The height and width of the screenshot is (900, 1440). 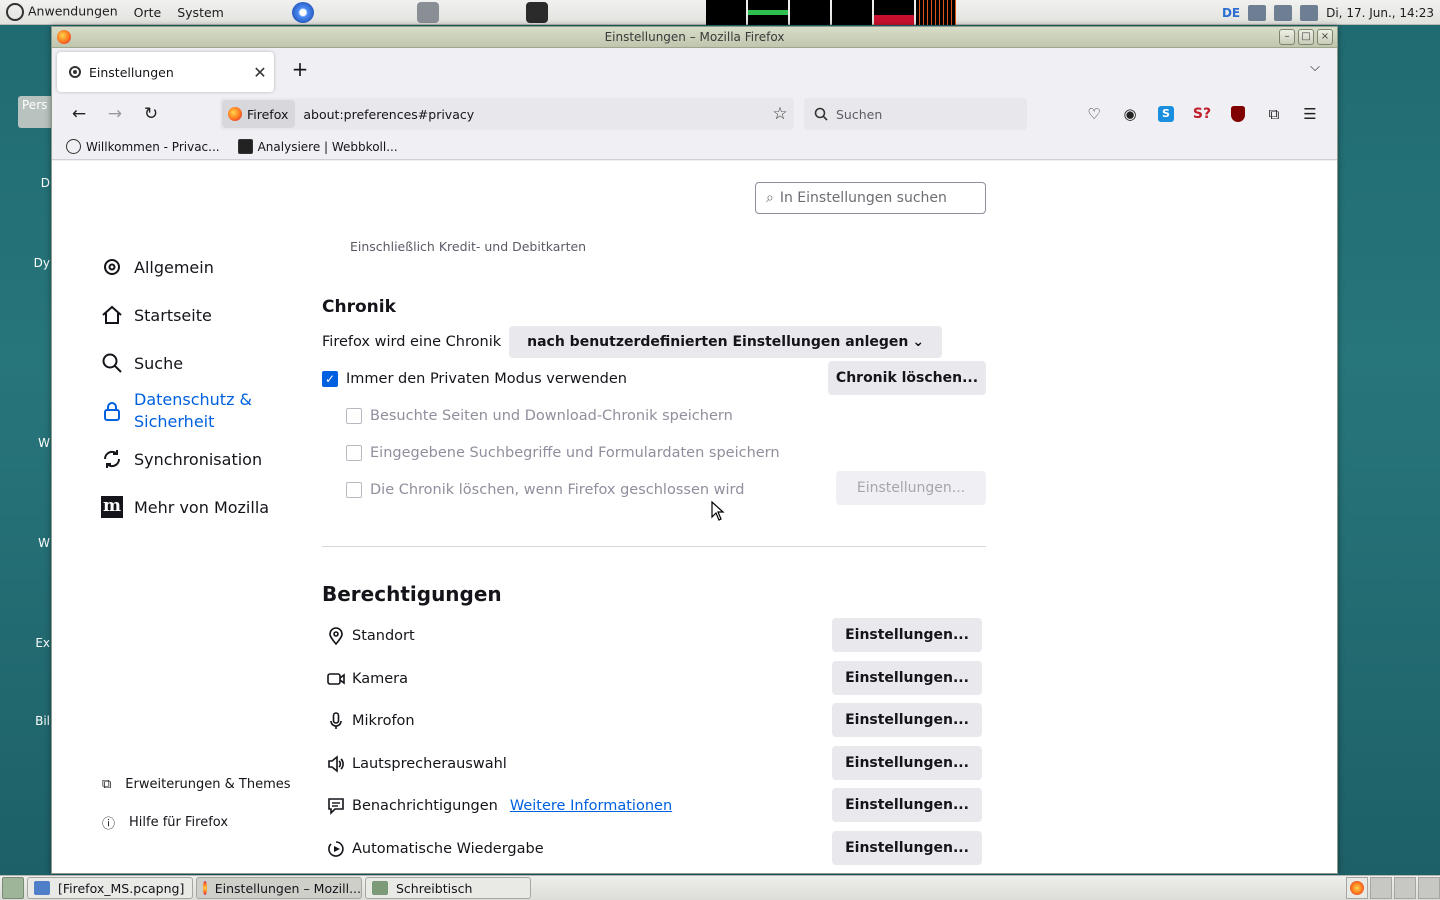 I want to click on wireshark-icon, so click(x=42, y=888).